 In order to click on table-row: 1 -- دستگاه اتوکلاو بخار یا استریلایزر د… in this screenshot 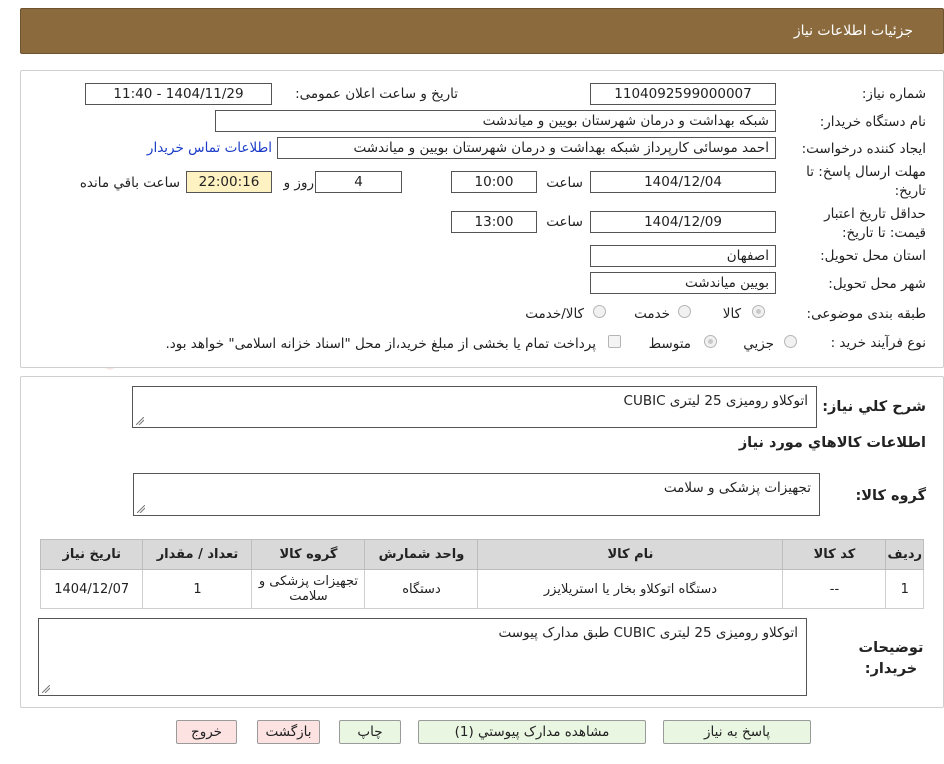, I will do `click(481, 589)`.